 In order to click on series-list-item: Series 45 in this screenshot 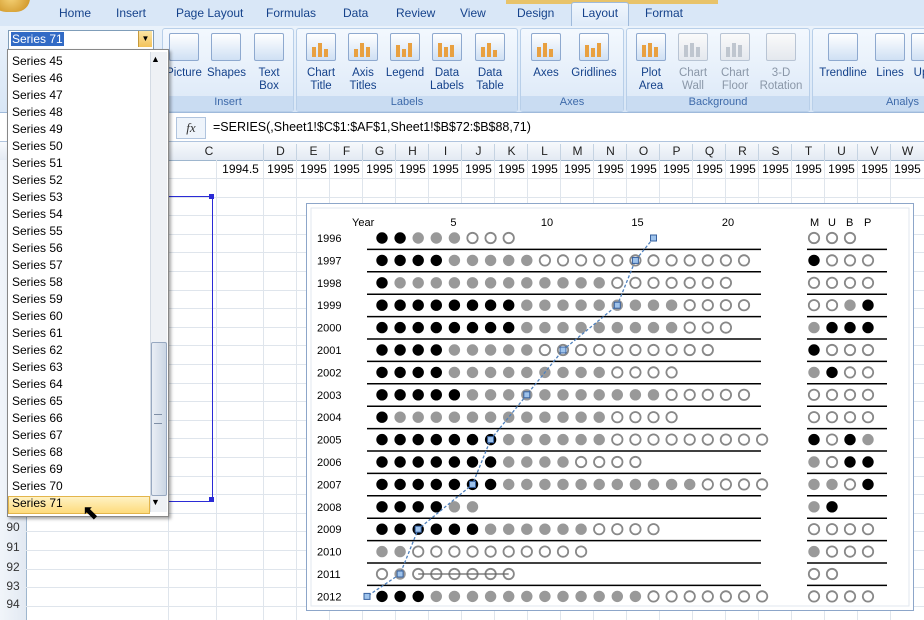, I will do `click(37, 61)`.